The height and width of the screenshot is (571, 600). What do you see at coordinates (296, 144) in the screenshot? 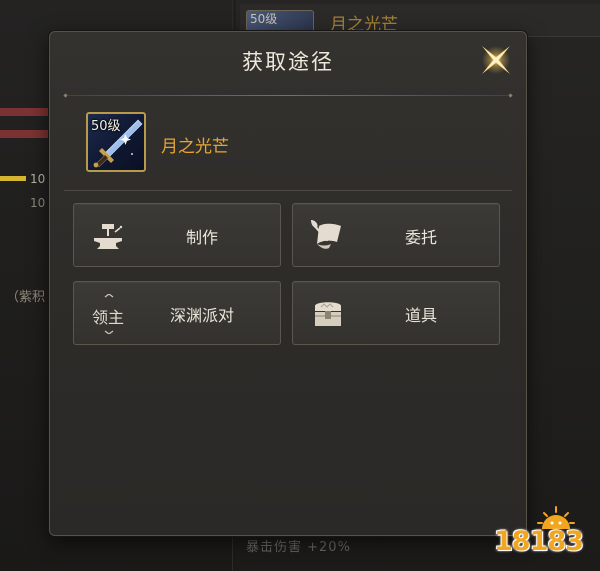
I see `item-row: 50级 月之光芒` at bounding box center [296, 144].